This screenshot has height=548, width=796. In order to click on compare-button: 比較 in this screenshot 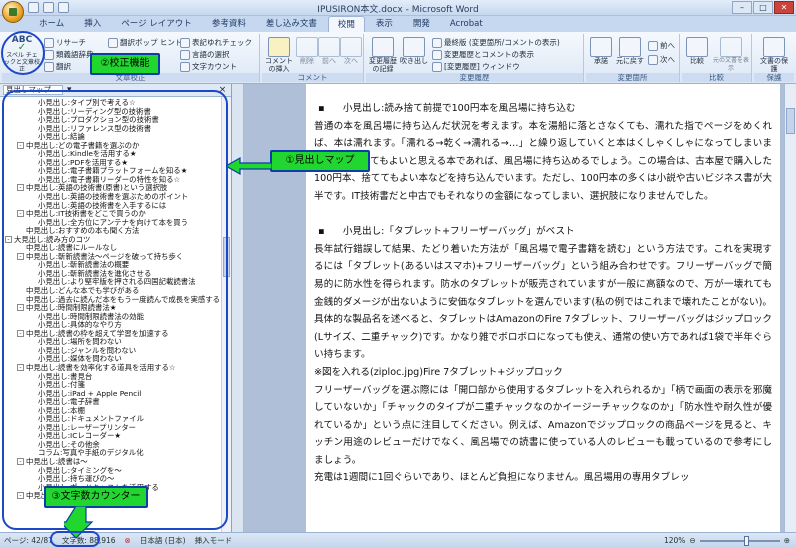, I will do `click(697, 51)`.